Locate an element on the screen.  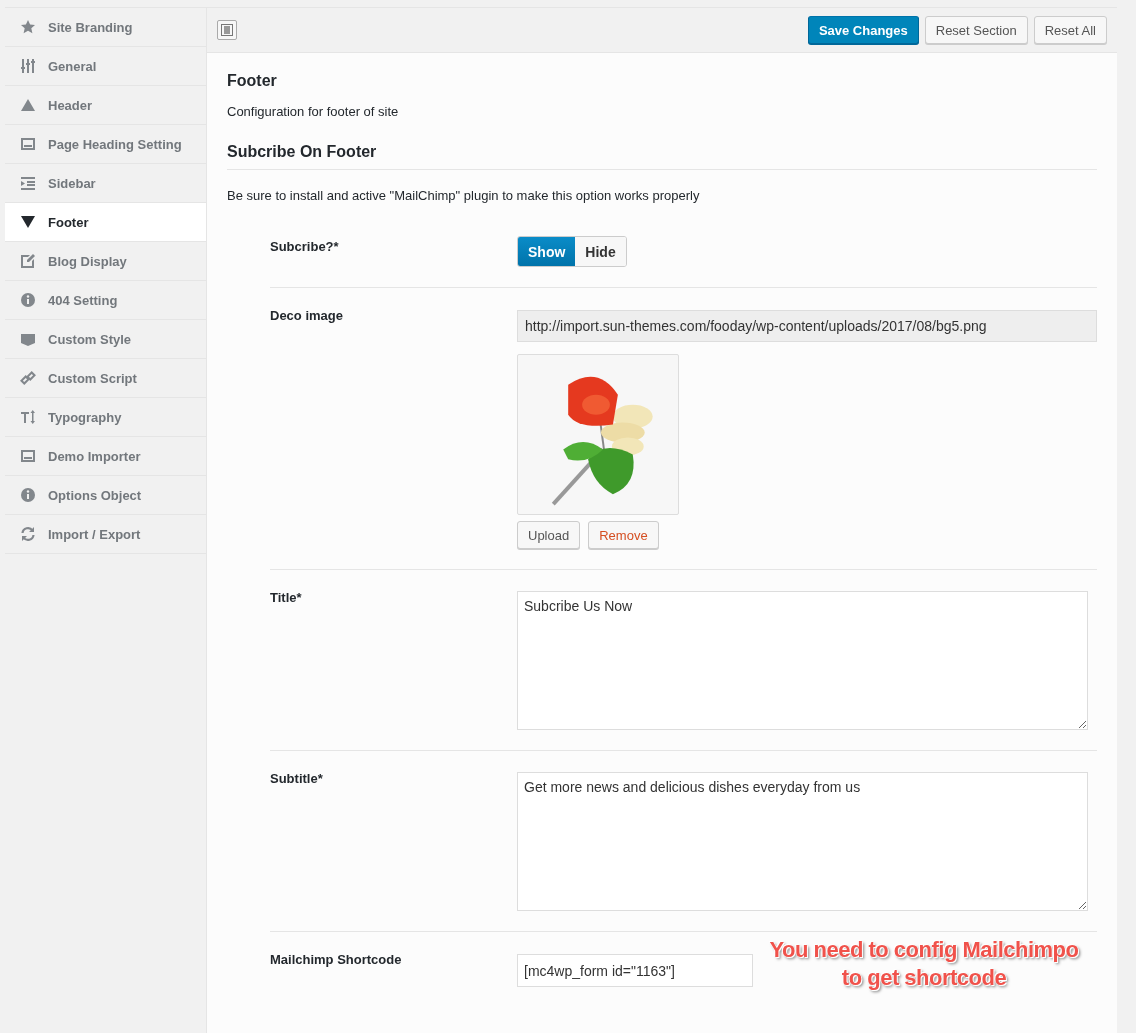
shortcode-field: [mc4wp_form id="1163"] is located at coordinates (635, 970).